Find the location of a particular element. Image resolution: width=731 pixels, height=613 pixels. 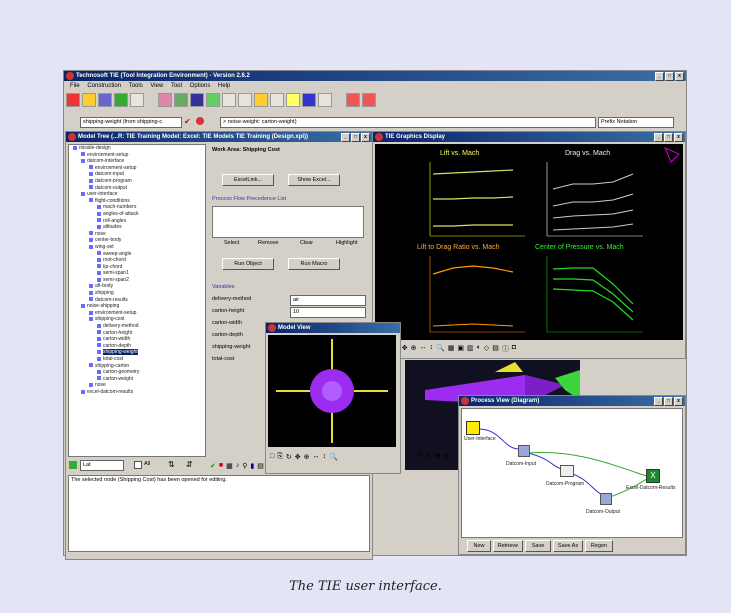

tree-item: altitudes is located at coordinates (137, 227).